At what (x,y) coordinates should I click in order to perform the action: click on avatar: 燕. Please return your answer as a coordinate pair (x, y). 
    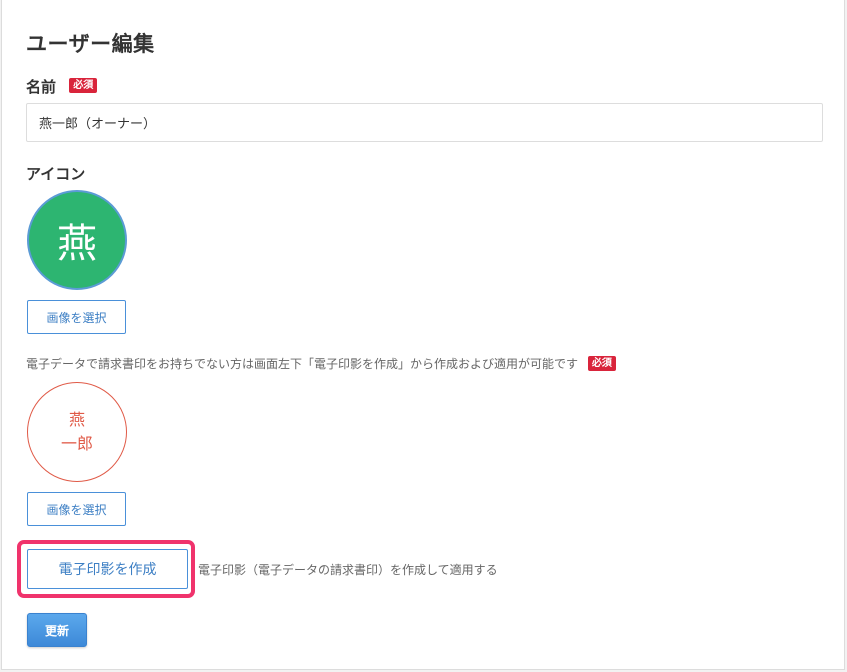
    Looking at the image, I should click on (77, 240).